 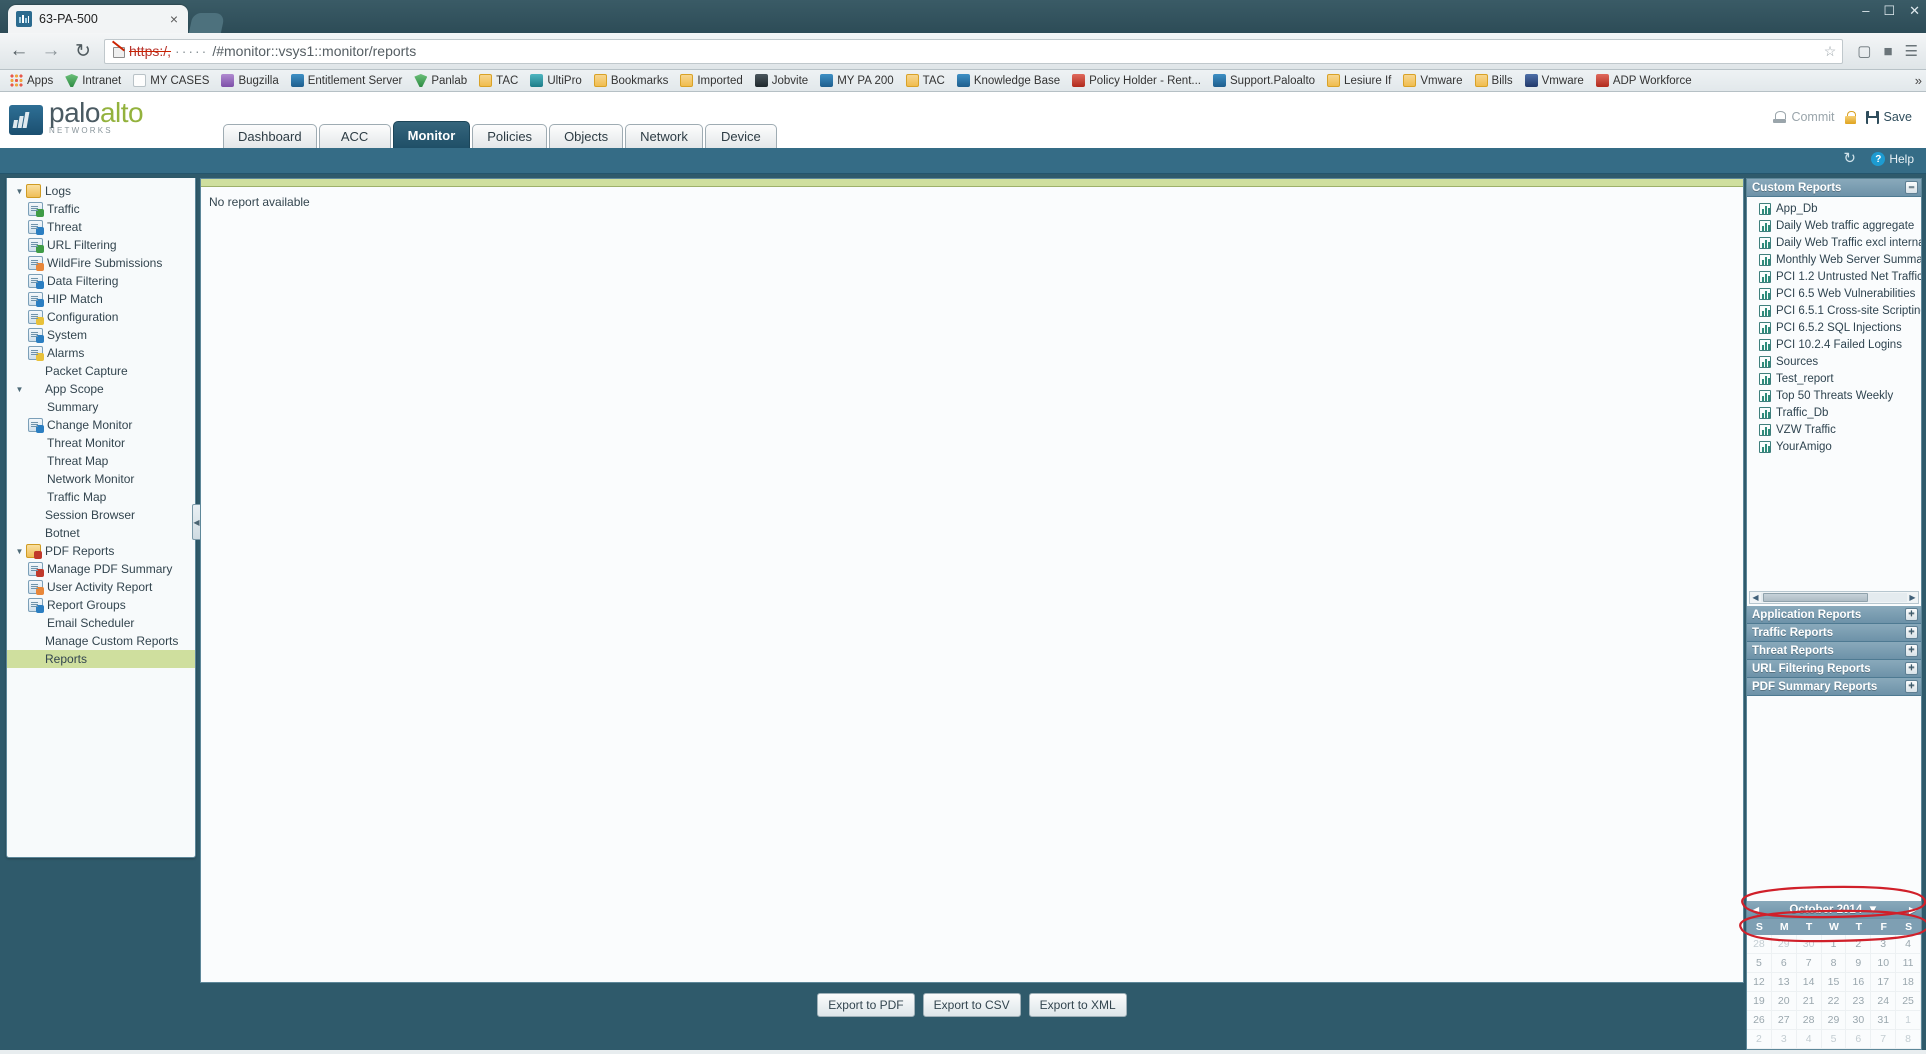 What do you see at coordinates (1834, 446) in the screenshot?
I see `custom-report-item: YourAmigo` at bounding box center [1834, 446].